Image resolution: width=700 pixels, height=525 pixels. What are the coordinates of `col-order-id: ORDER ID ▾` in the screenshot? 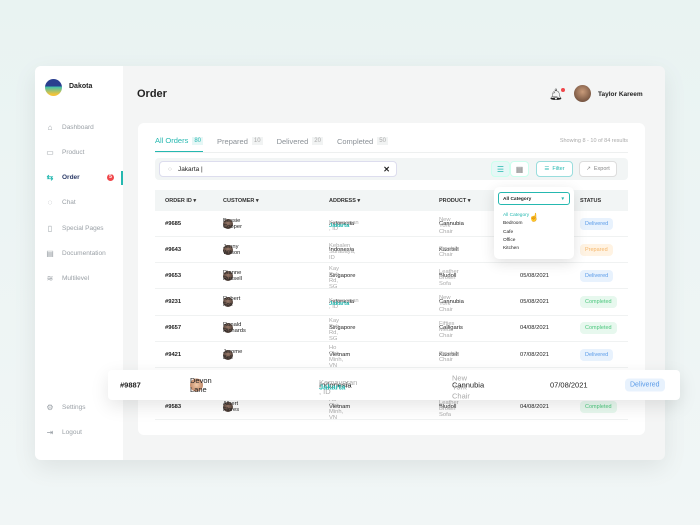 It's located at (180, 201).